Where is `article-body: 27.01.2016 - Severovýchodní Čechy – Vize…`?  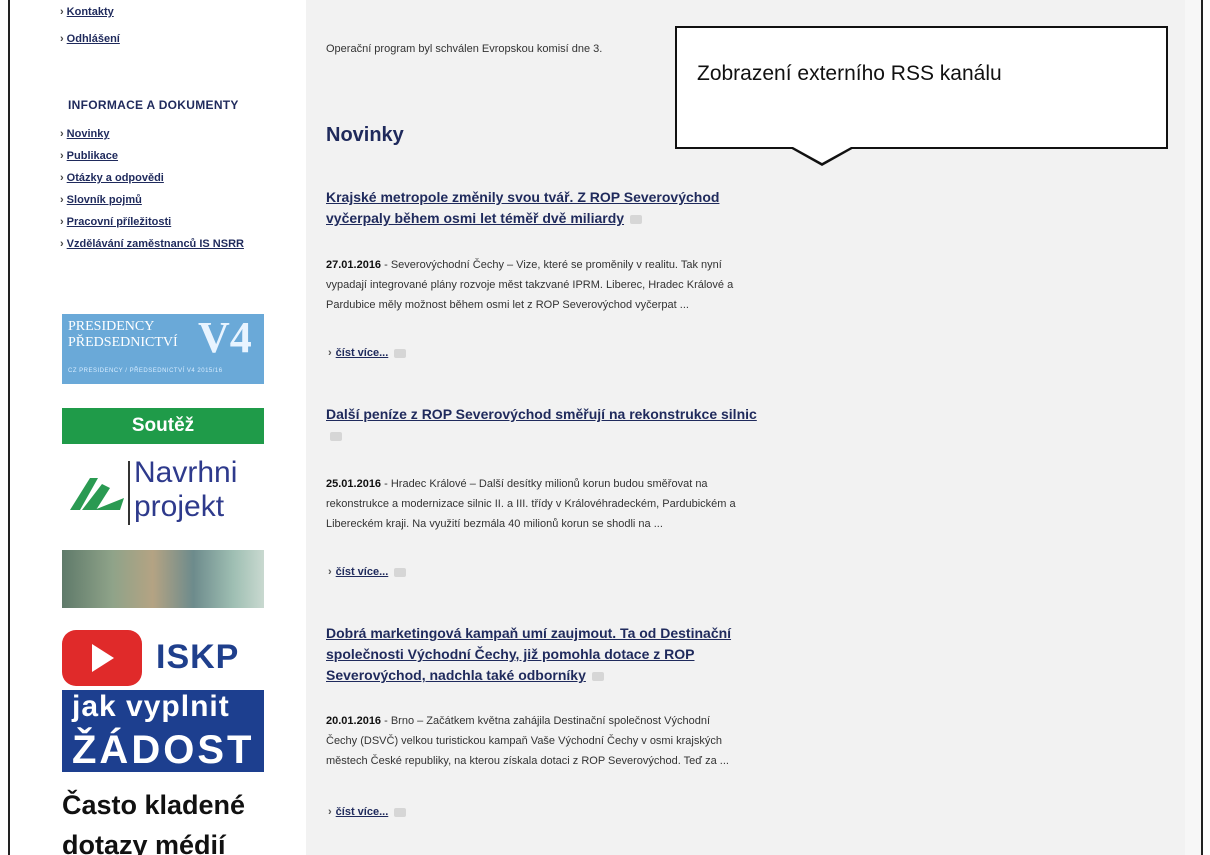
article-body: 27.01.2016 - Severovýchodní Čechy – Vize… is located at coordinates (590, 285).